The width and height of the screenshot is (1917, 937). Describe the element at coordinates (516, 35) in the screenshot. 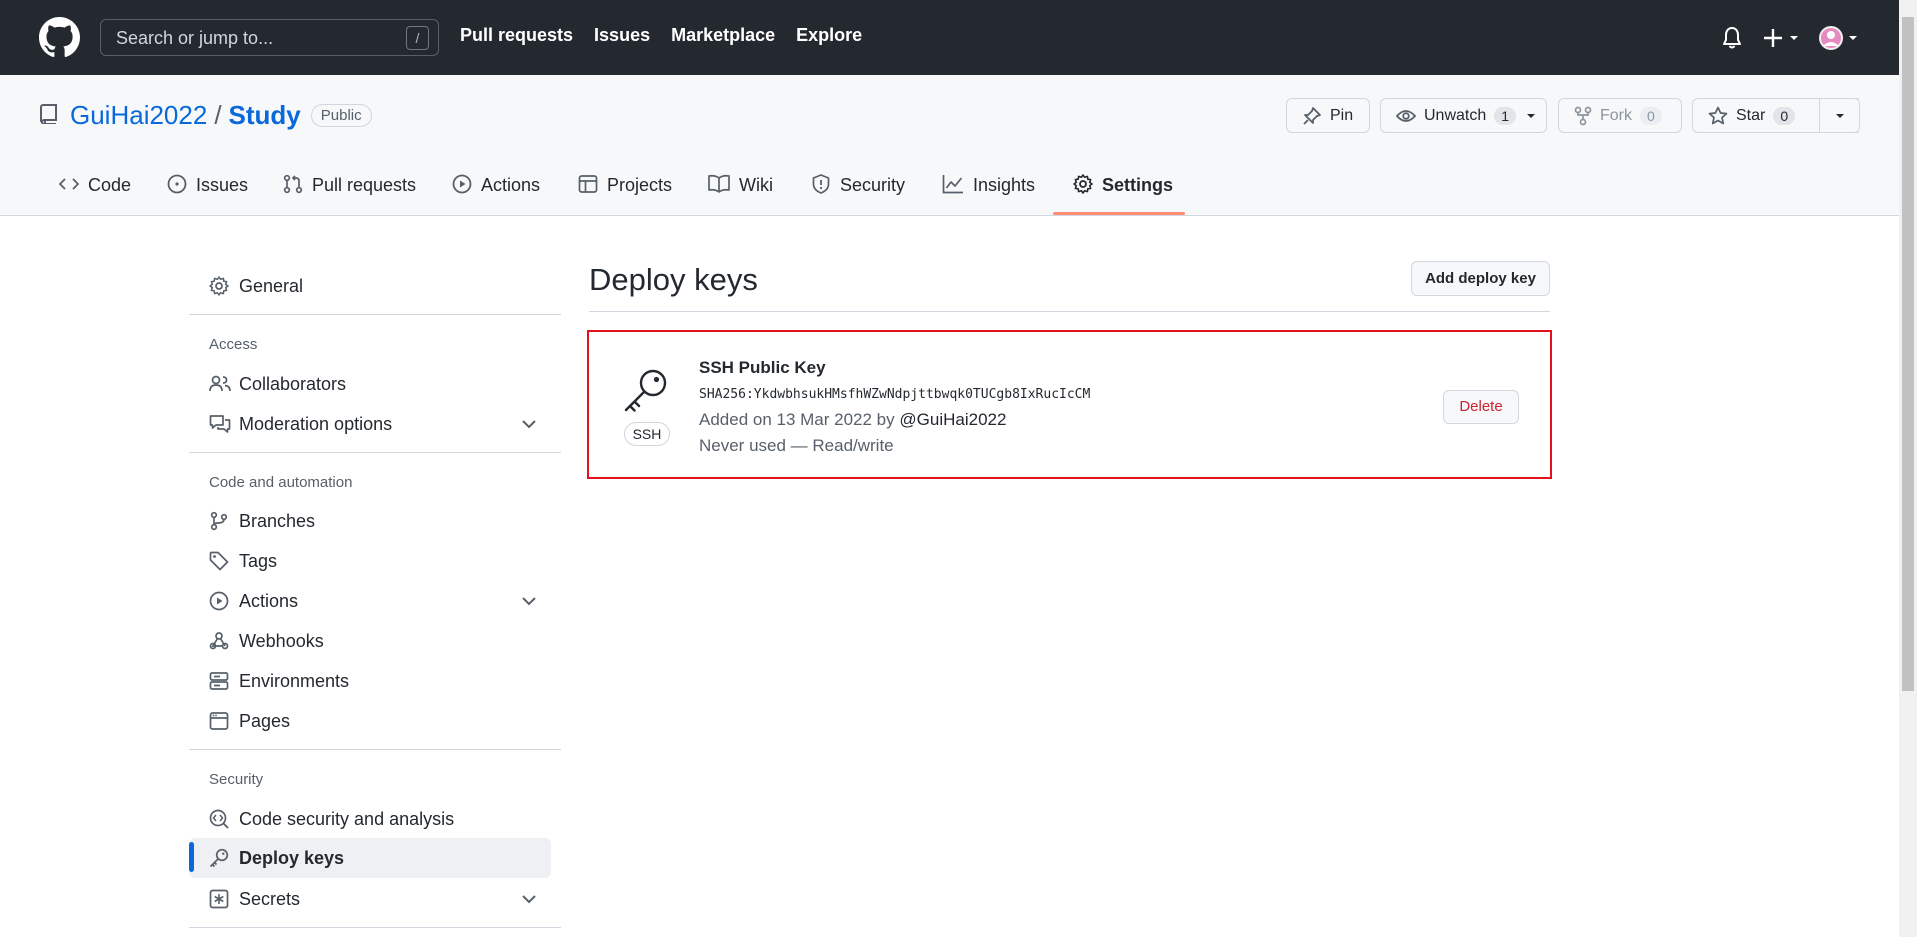

I see `nav-pull-requests: Pull requests` at that location.